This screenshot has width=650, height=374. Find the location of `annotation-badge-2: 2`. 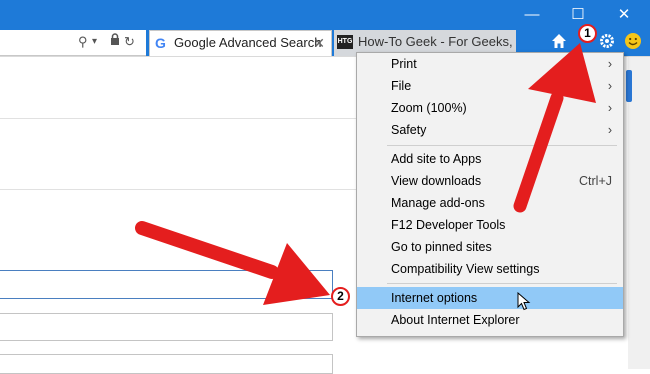

annotation-badge-2: 2 is located at coordinates (340, 296).